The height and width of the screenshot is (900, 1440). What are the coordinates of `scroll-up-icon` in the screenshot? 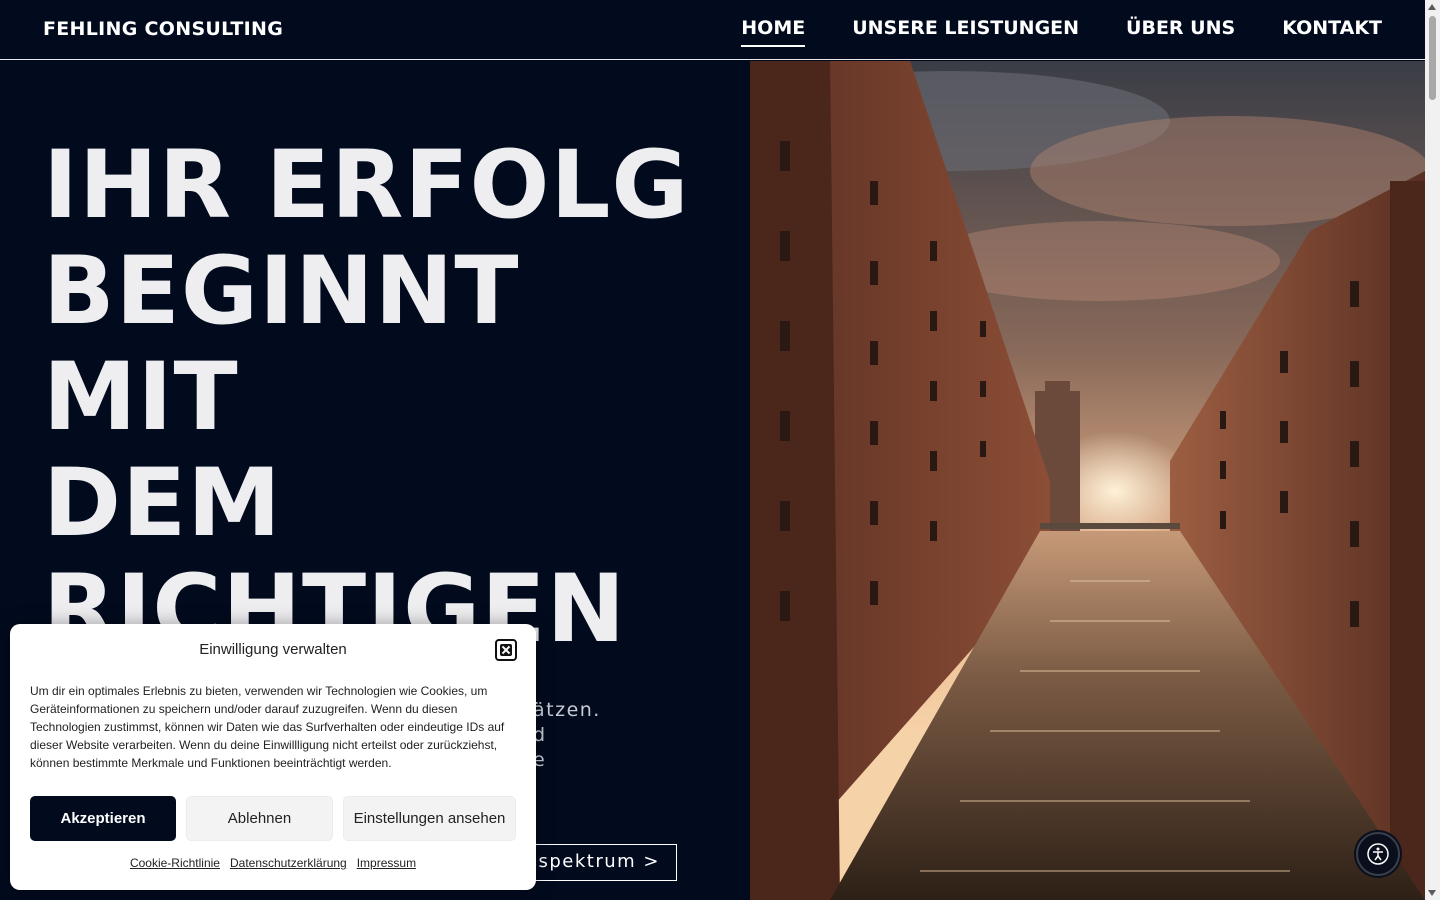 It's located at (1432, 7).